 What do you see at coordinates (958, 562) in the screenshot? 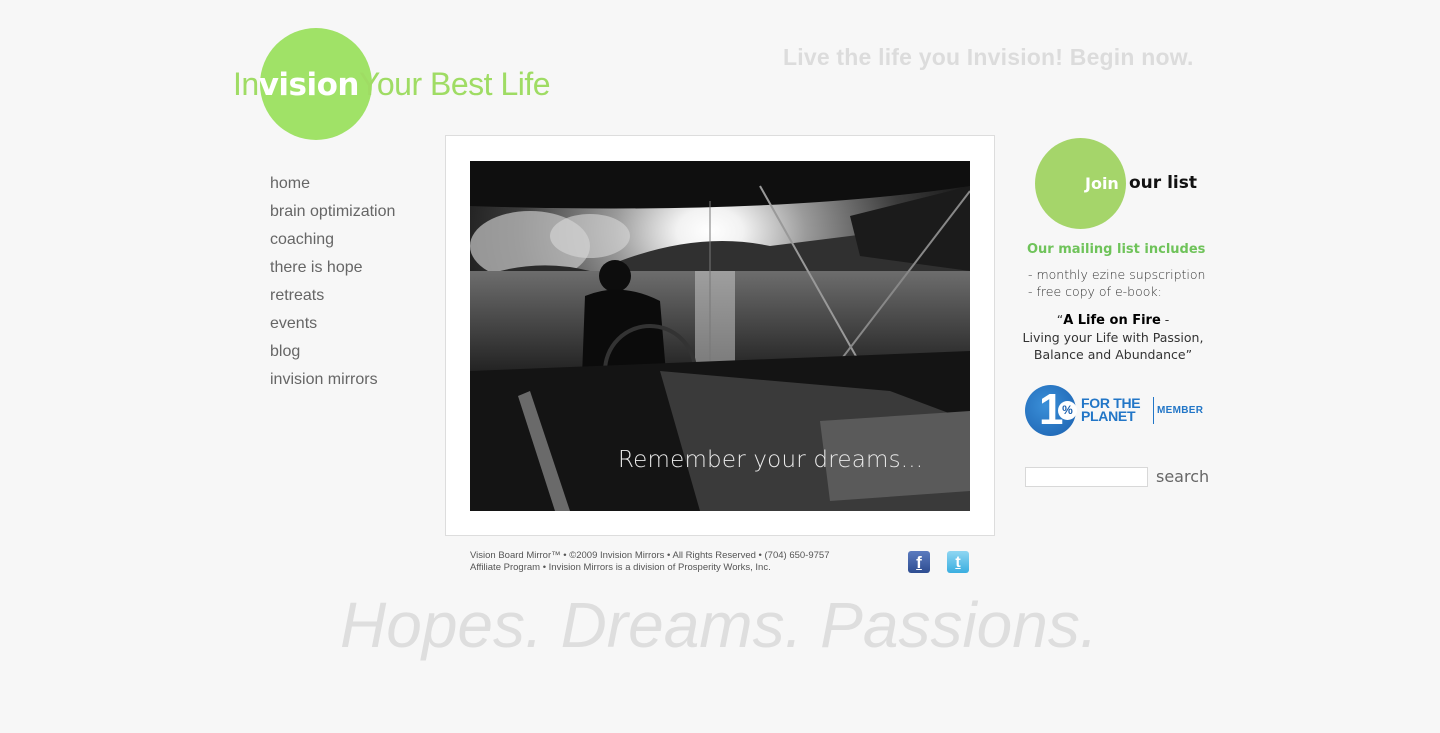
I see `twitter-icon: t` at bounding box center [958, 562].